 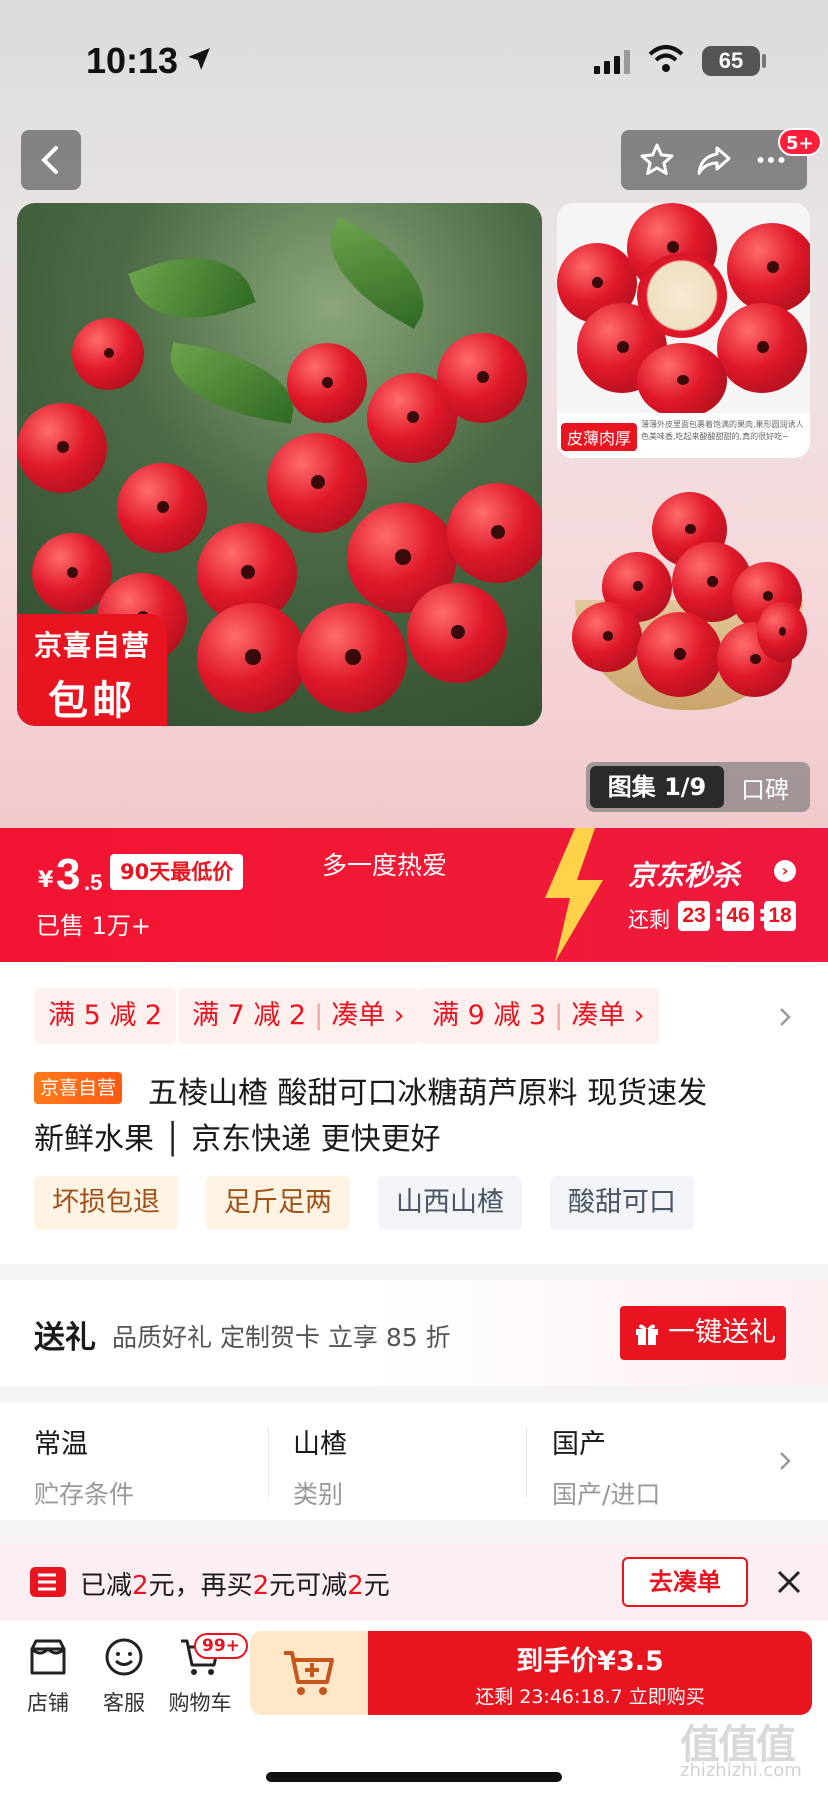 I want to click on countdown-minutes: 46, so click(x=738, y=916).